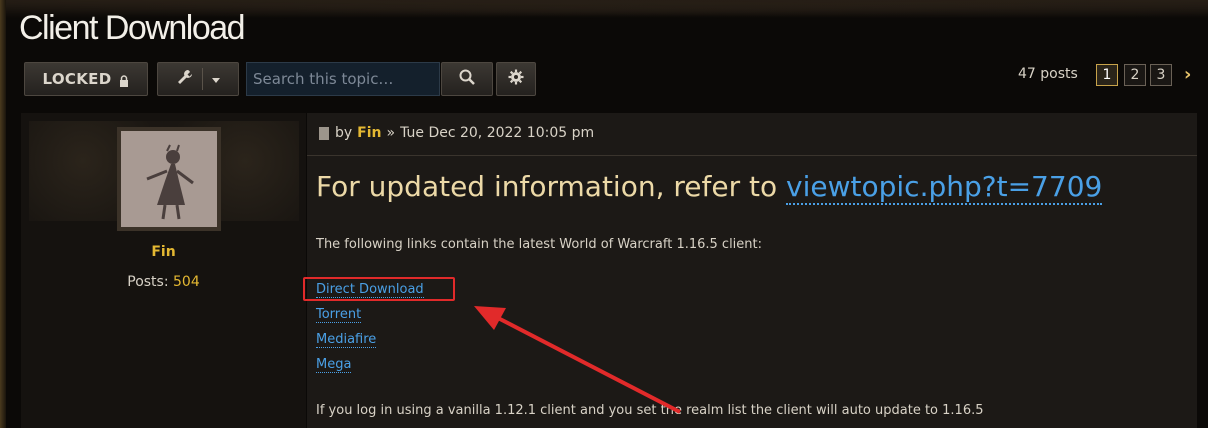  Describe the element at coordinates (589, 365) in the screenshot. I see `arrow-shaft` at that location.